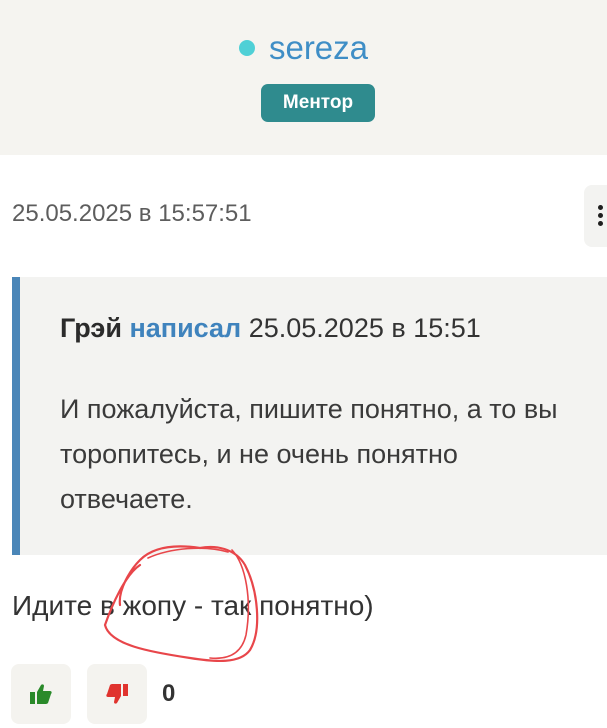 This screenshot has height=728, width=607. I want to click on post-menu-button, so click(595, 216).